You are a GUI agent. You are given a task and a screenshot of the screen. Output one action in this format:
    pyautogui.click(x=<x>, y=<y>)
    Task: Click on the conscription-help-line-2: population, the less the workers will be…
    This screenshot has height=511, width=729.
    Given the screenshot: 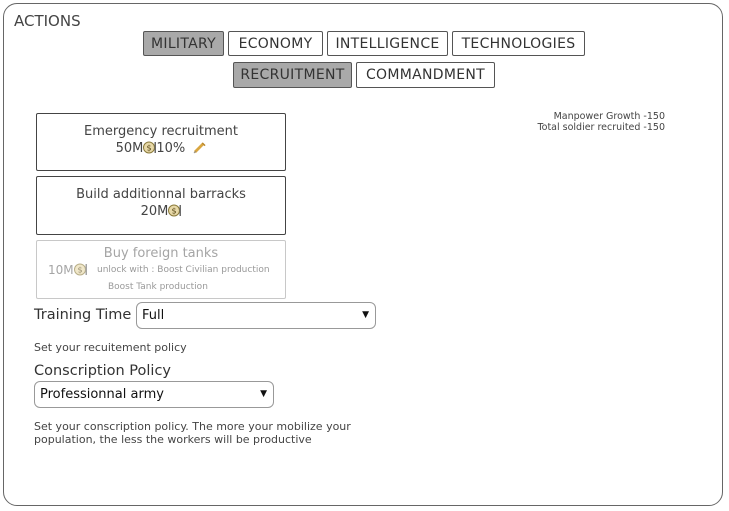 What is the action you would take?
    pyautogui.click(x=173, y=439)
    